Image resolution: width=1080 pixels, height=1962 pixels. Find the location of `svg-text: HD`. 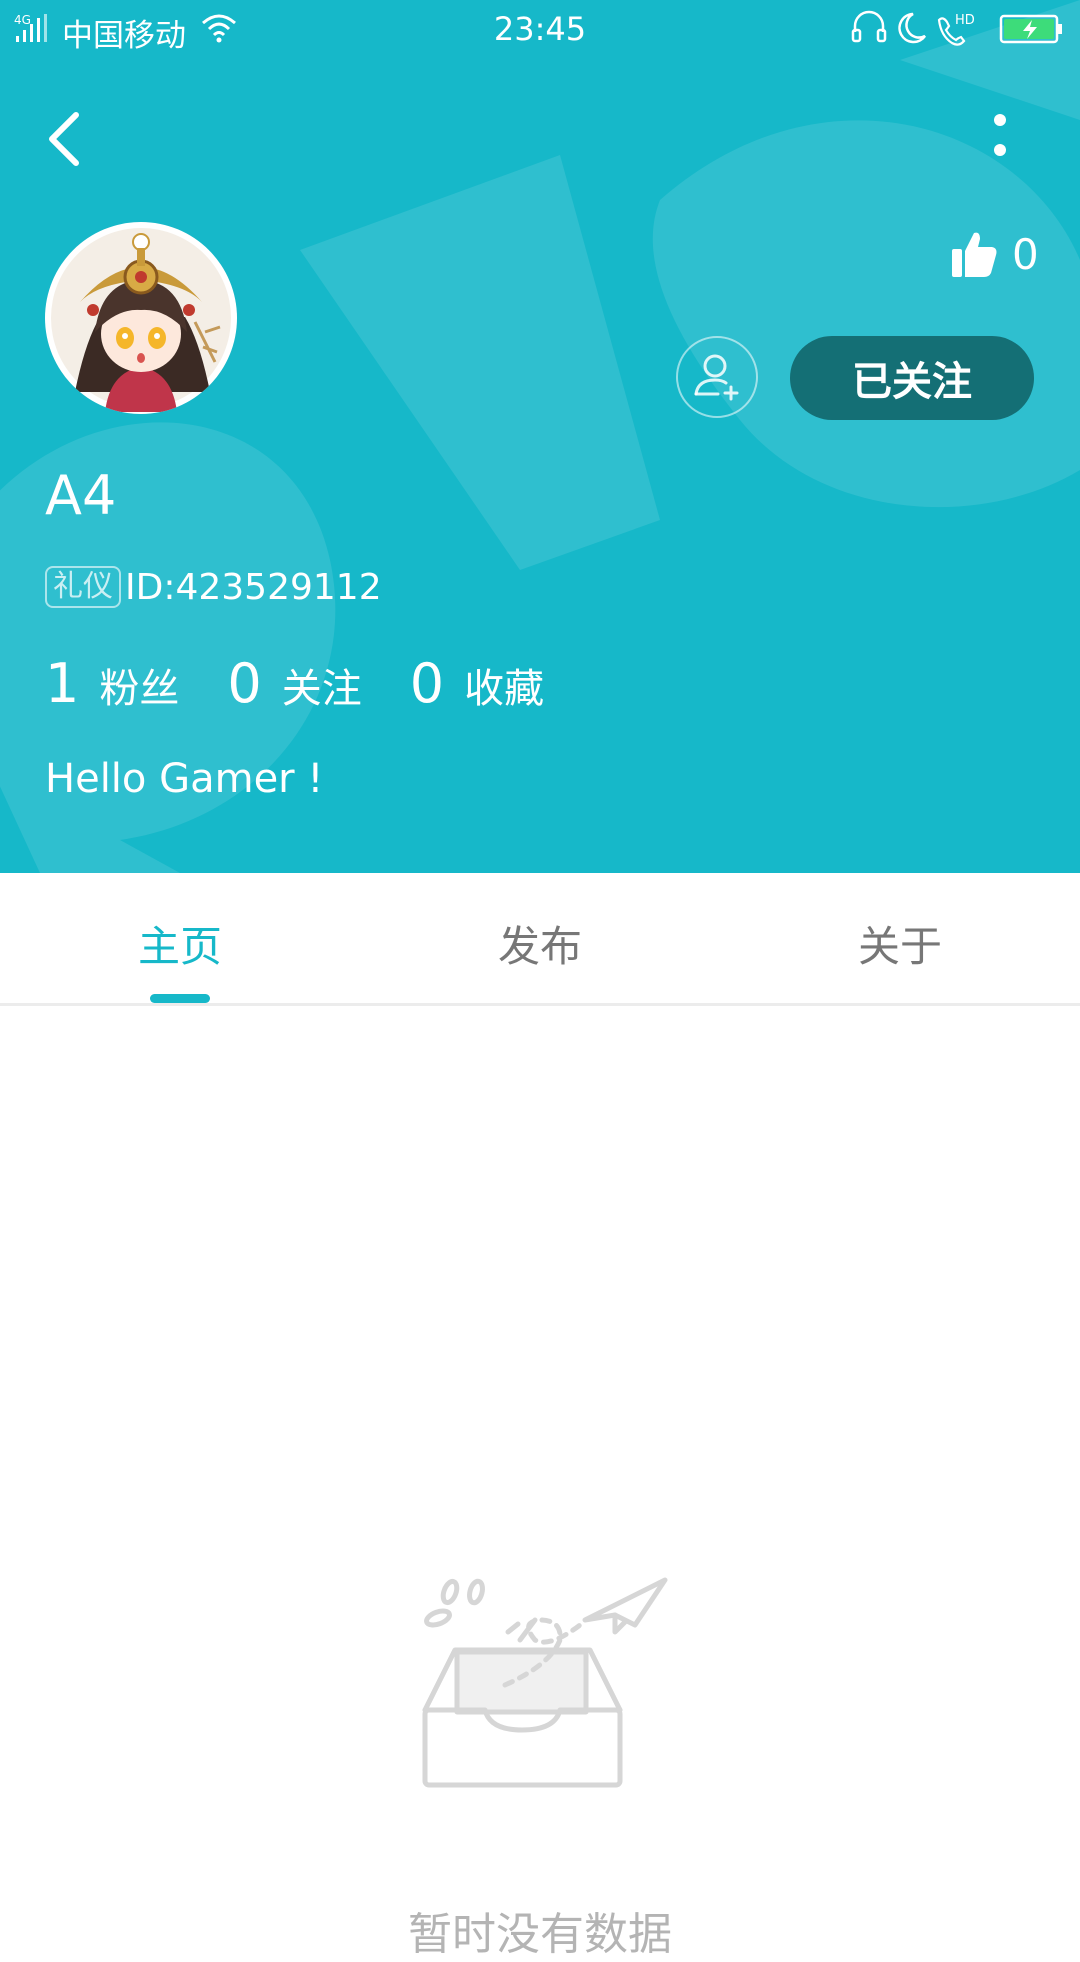

svg-text: HD is located at coordinates (965, 20).